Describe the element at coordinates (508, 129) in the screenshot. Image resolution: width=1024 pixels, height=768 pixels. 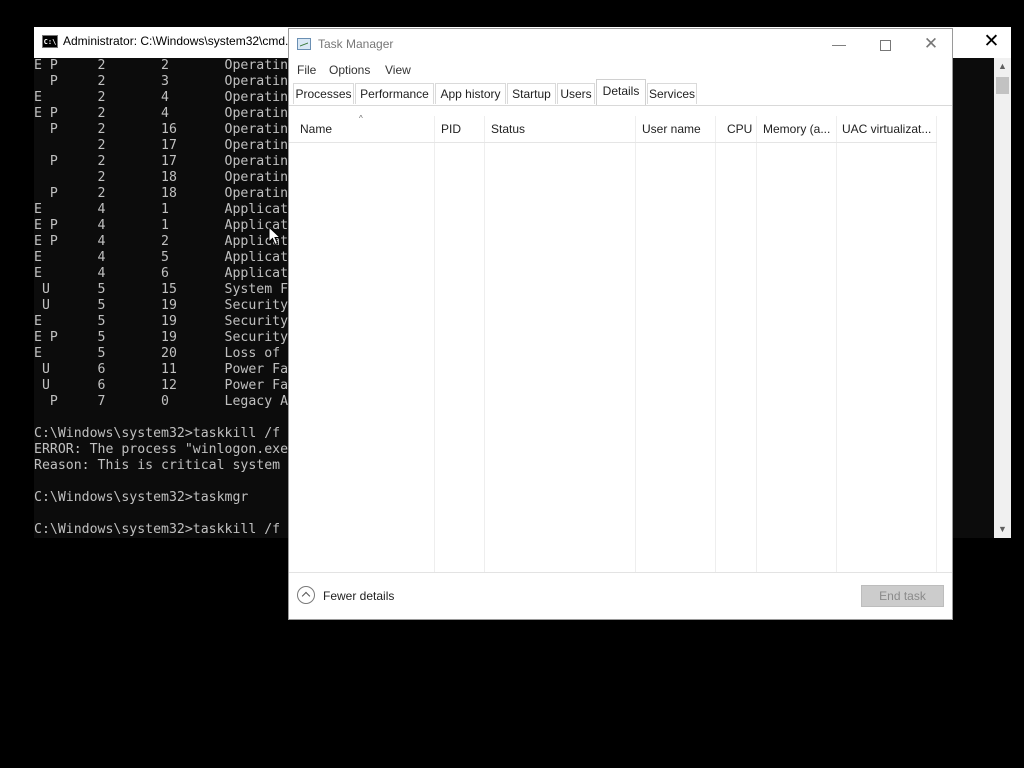
I see `header-status: Status` at that location.